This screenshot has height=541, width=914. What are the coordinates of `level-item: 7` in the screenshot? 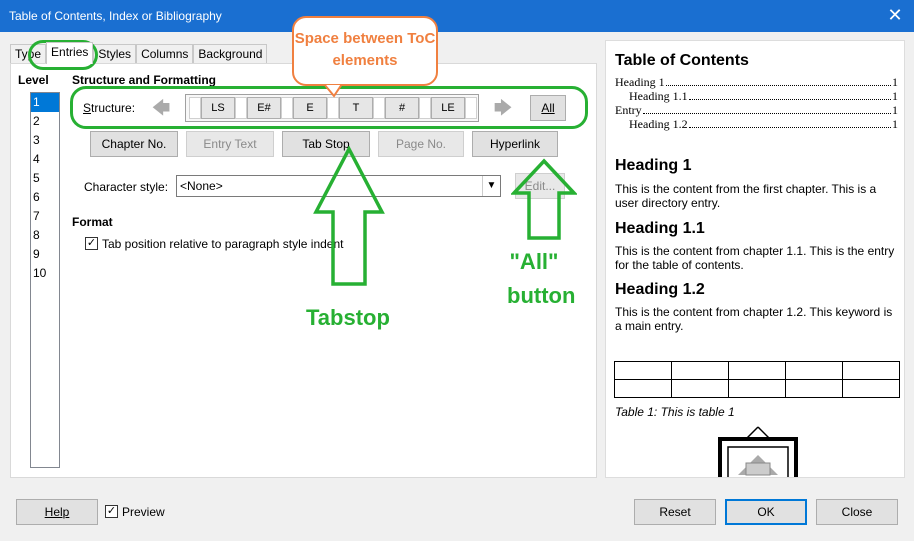 It's located at (45, 216).